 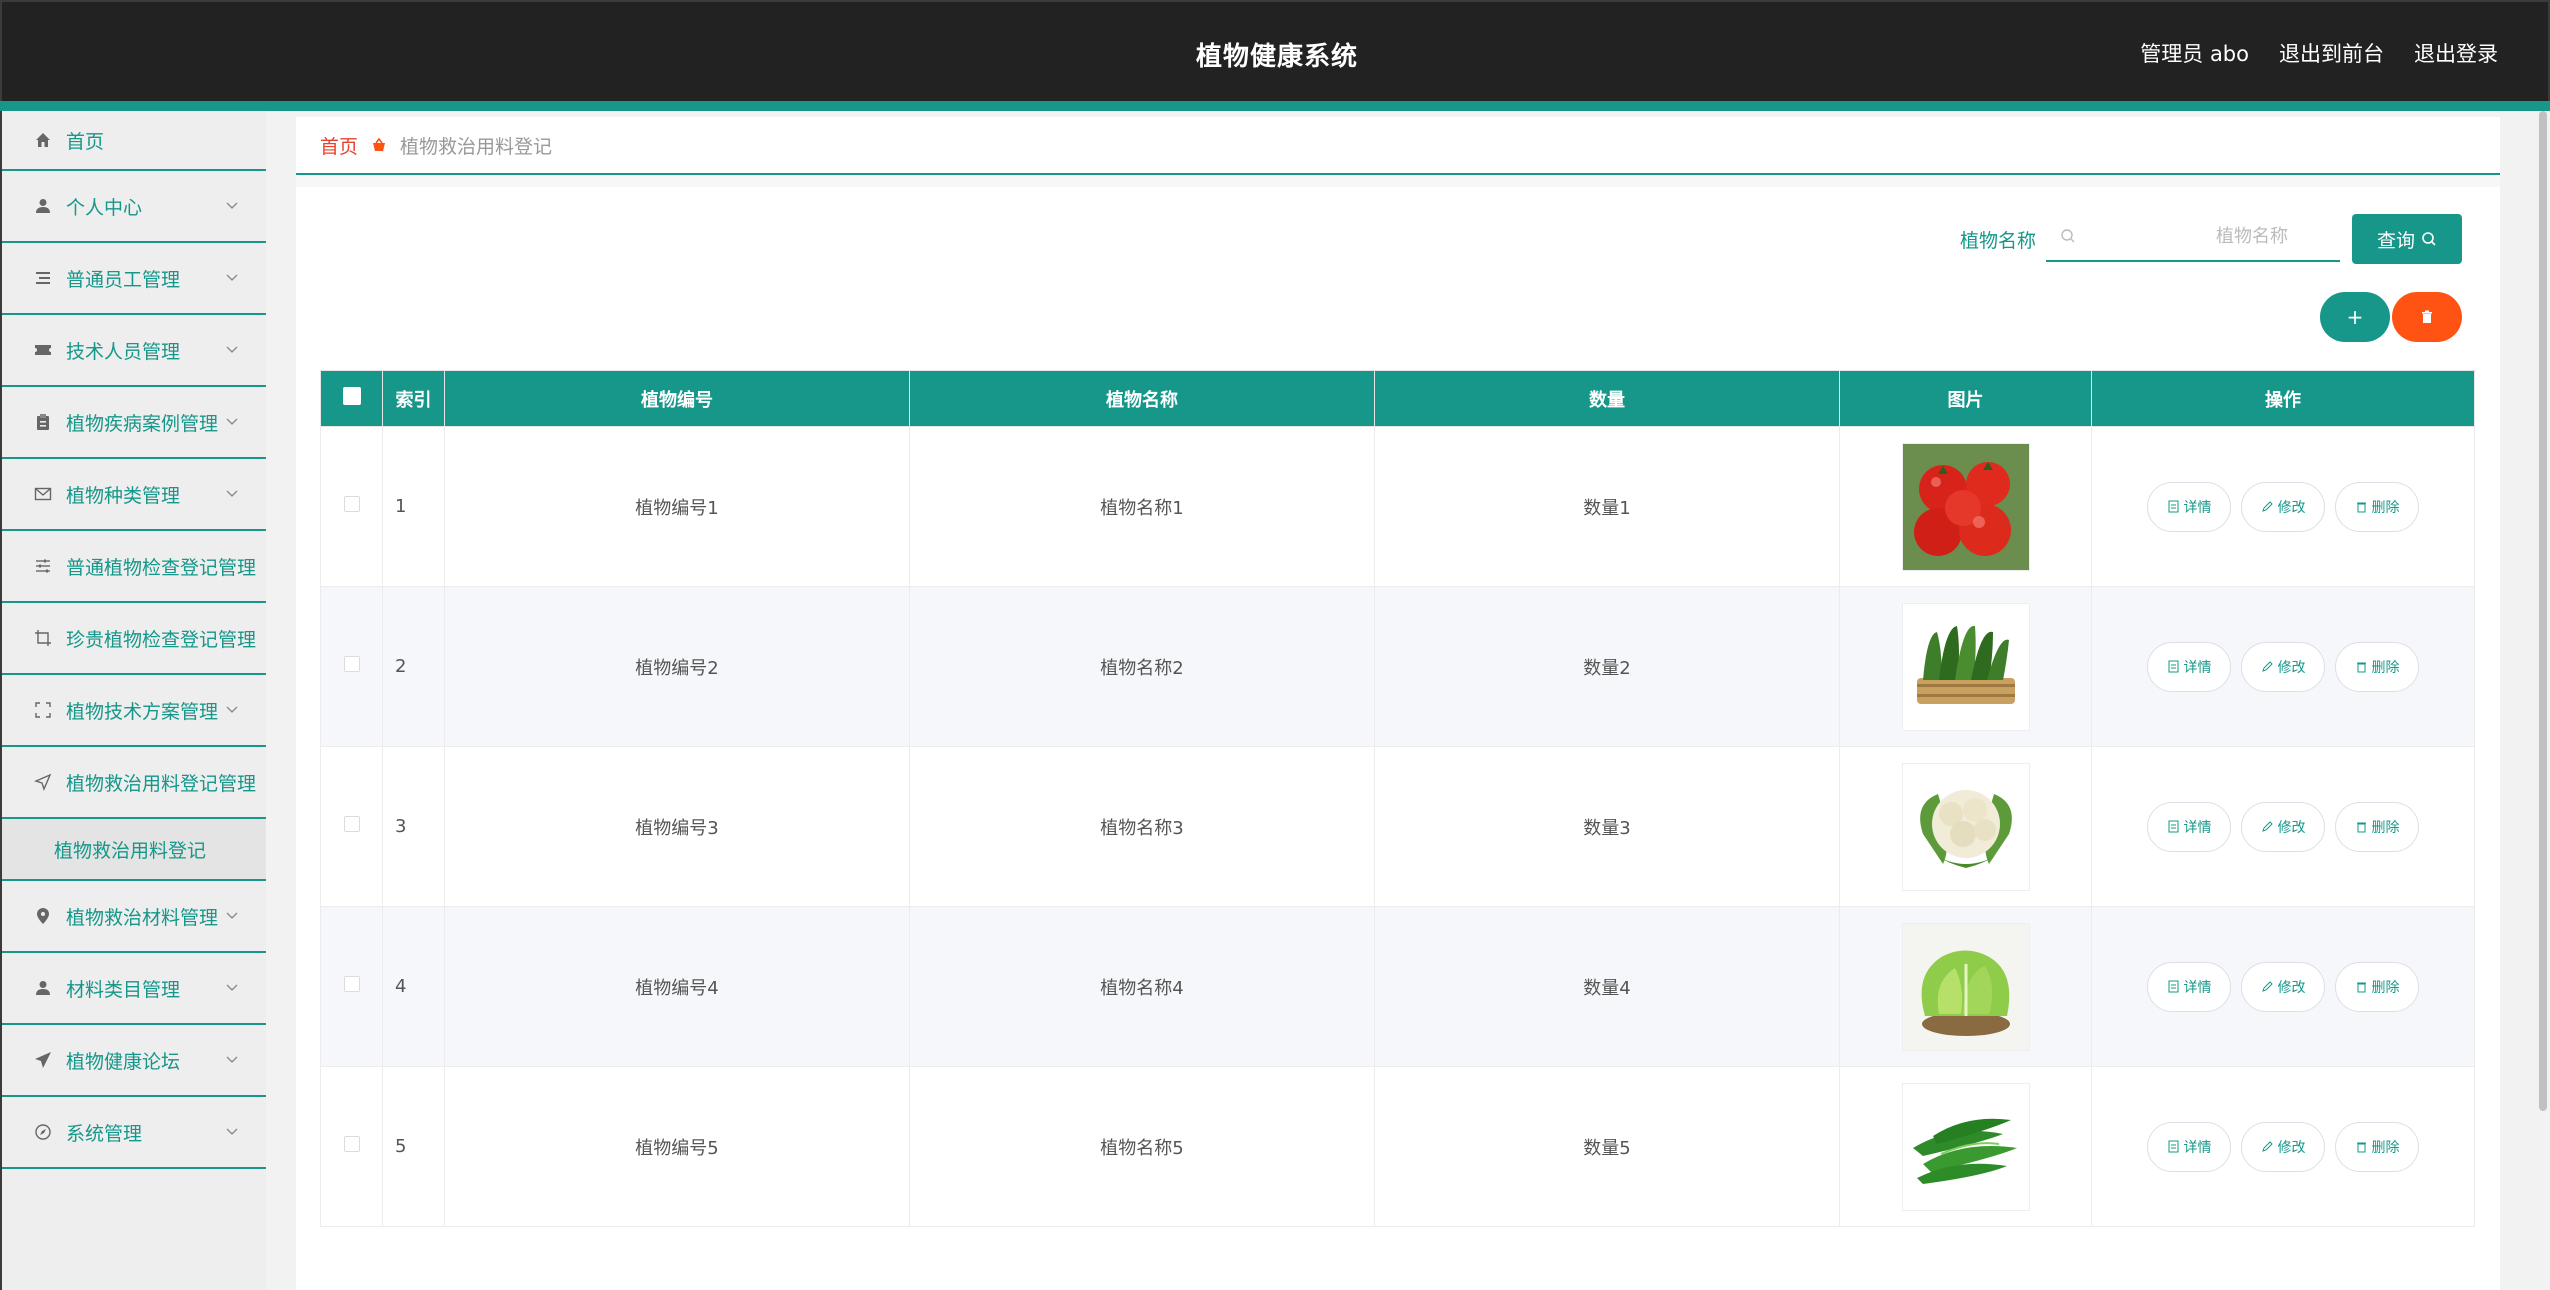 I want to click on delete-button-label: 删除, so click(x=2385, y=987).